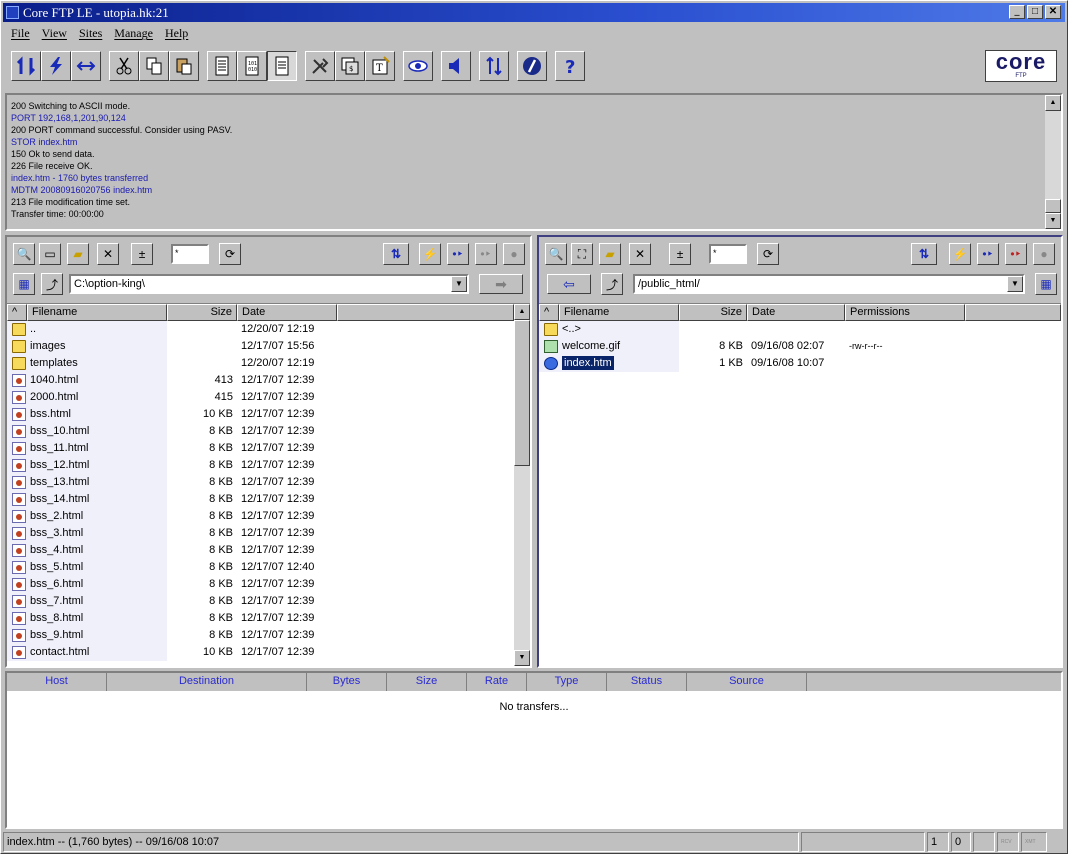  I want to click on local-find-button: 🔍, so click(24, 254).